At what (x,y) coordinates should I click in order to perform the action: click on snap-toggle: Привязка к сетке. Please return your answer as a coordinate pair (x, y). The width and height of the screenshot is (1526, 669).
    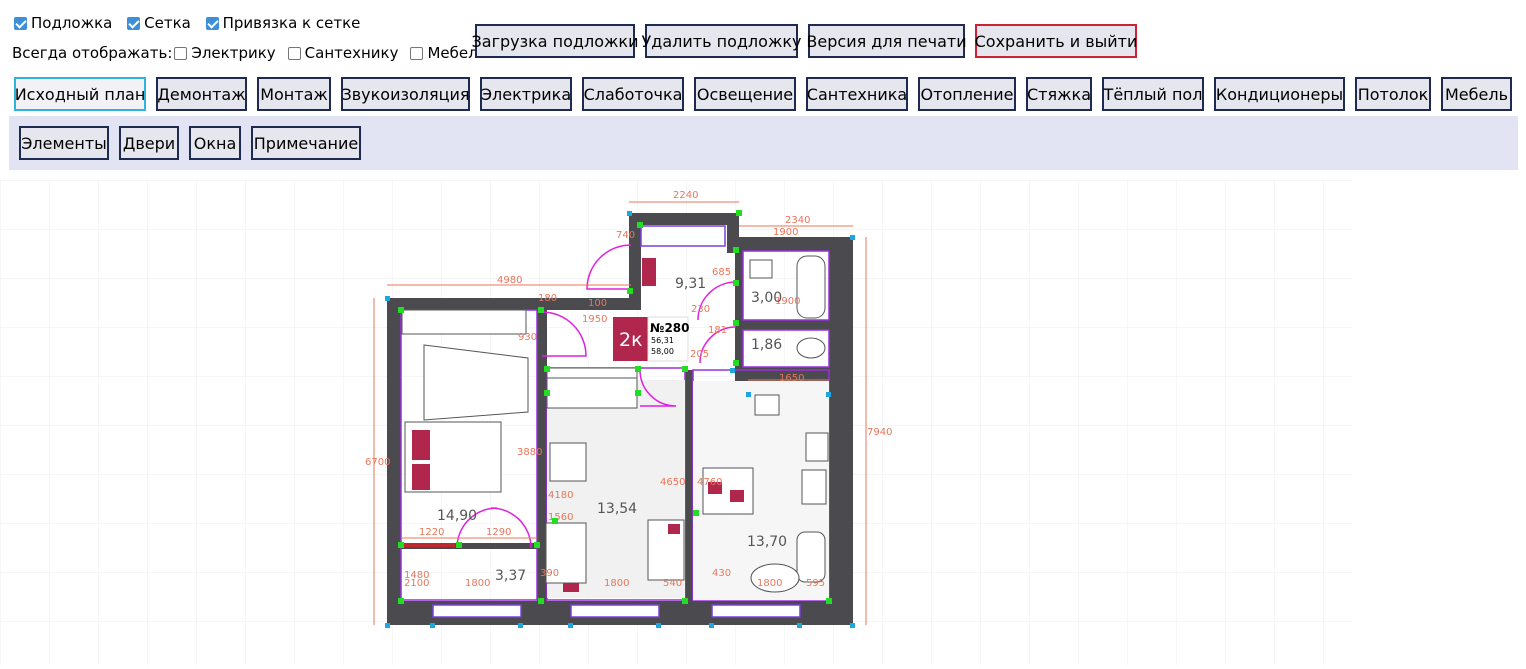
    Looking at the image, I should click on (282, 23).